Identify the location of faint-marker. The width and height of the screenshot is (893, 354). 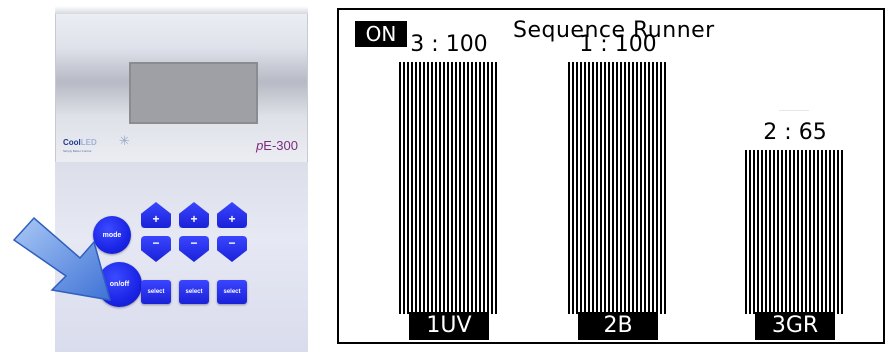
(794, 110).